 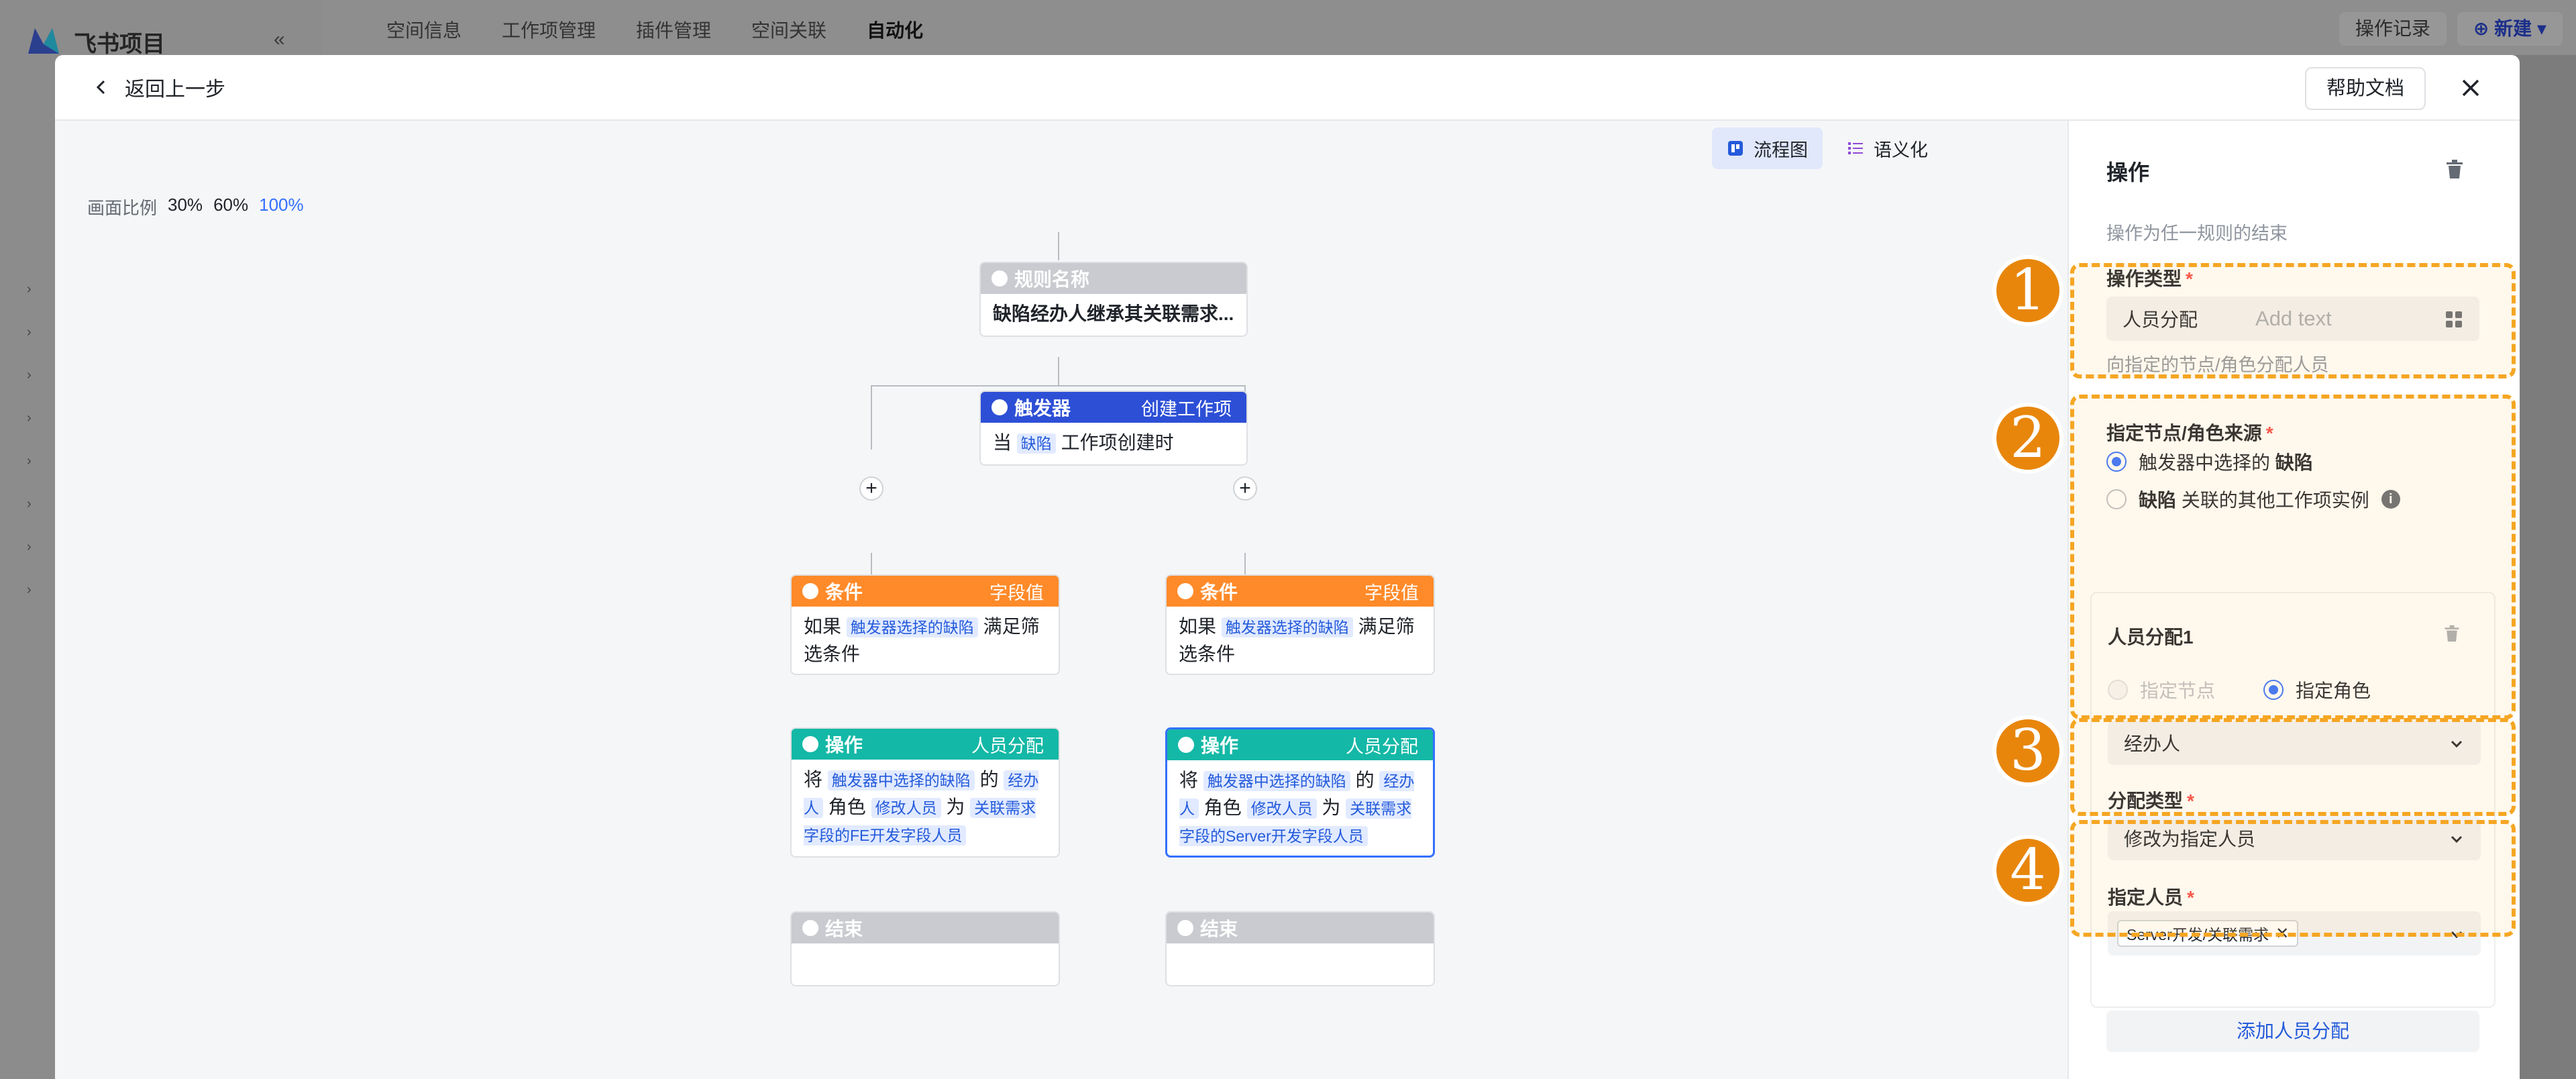 I want to click on annotation-badge-3: 3, so click(x=2027, y=750).